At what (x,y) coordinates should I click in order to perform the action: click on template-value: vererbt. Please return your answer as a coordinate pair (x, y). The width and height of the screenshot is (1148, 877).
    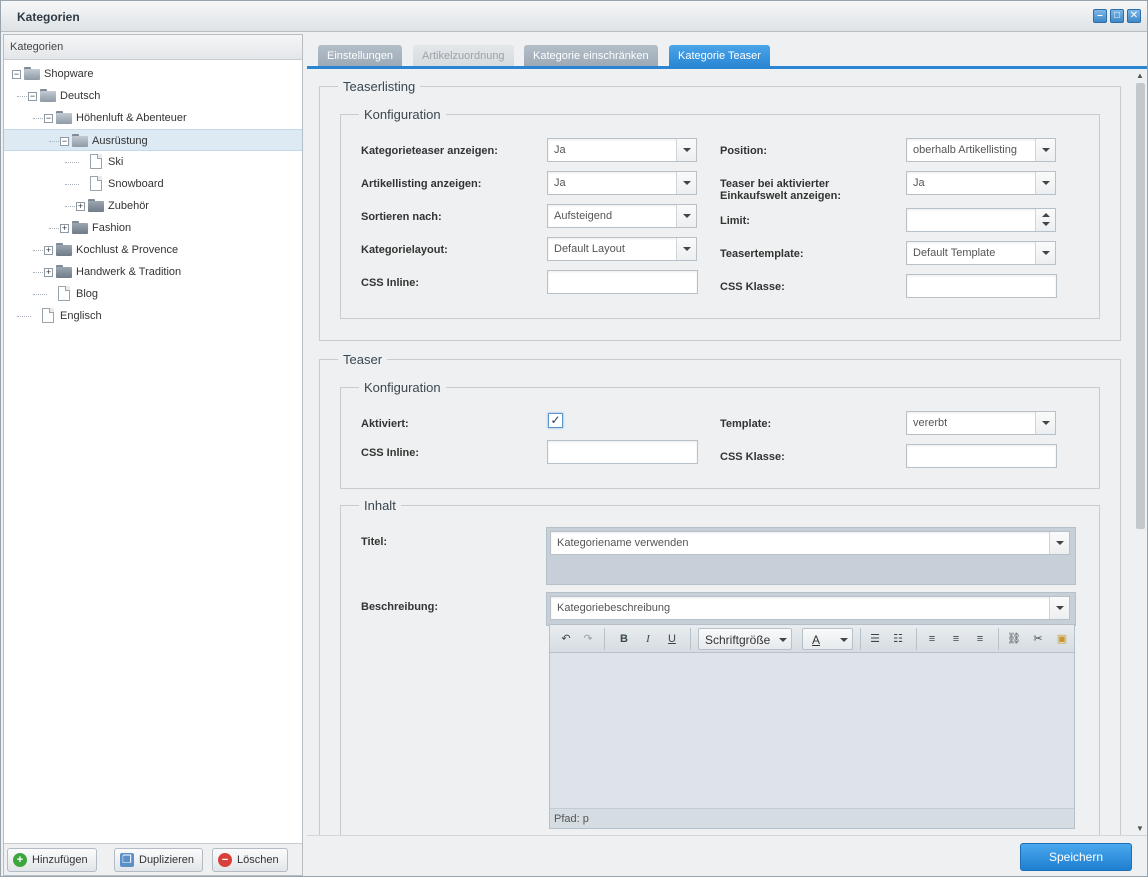
    Looking at the image, I should click on (930, 423).